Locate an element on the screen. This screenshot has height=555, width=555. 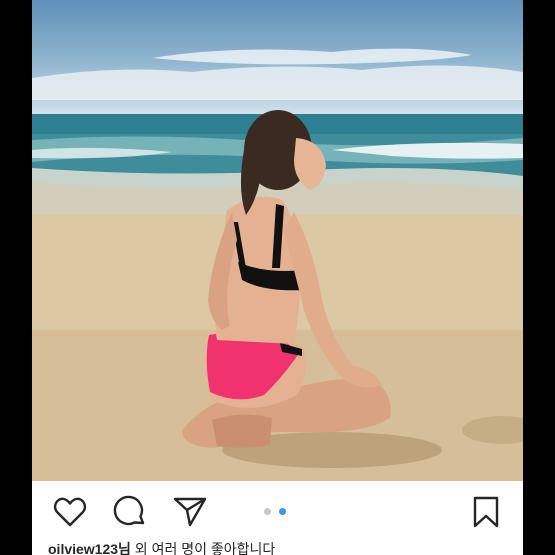
post-action-bar is located at coordinates (277, 510).